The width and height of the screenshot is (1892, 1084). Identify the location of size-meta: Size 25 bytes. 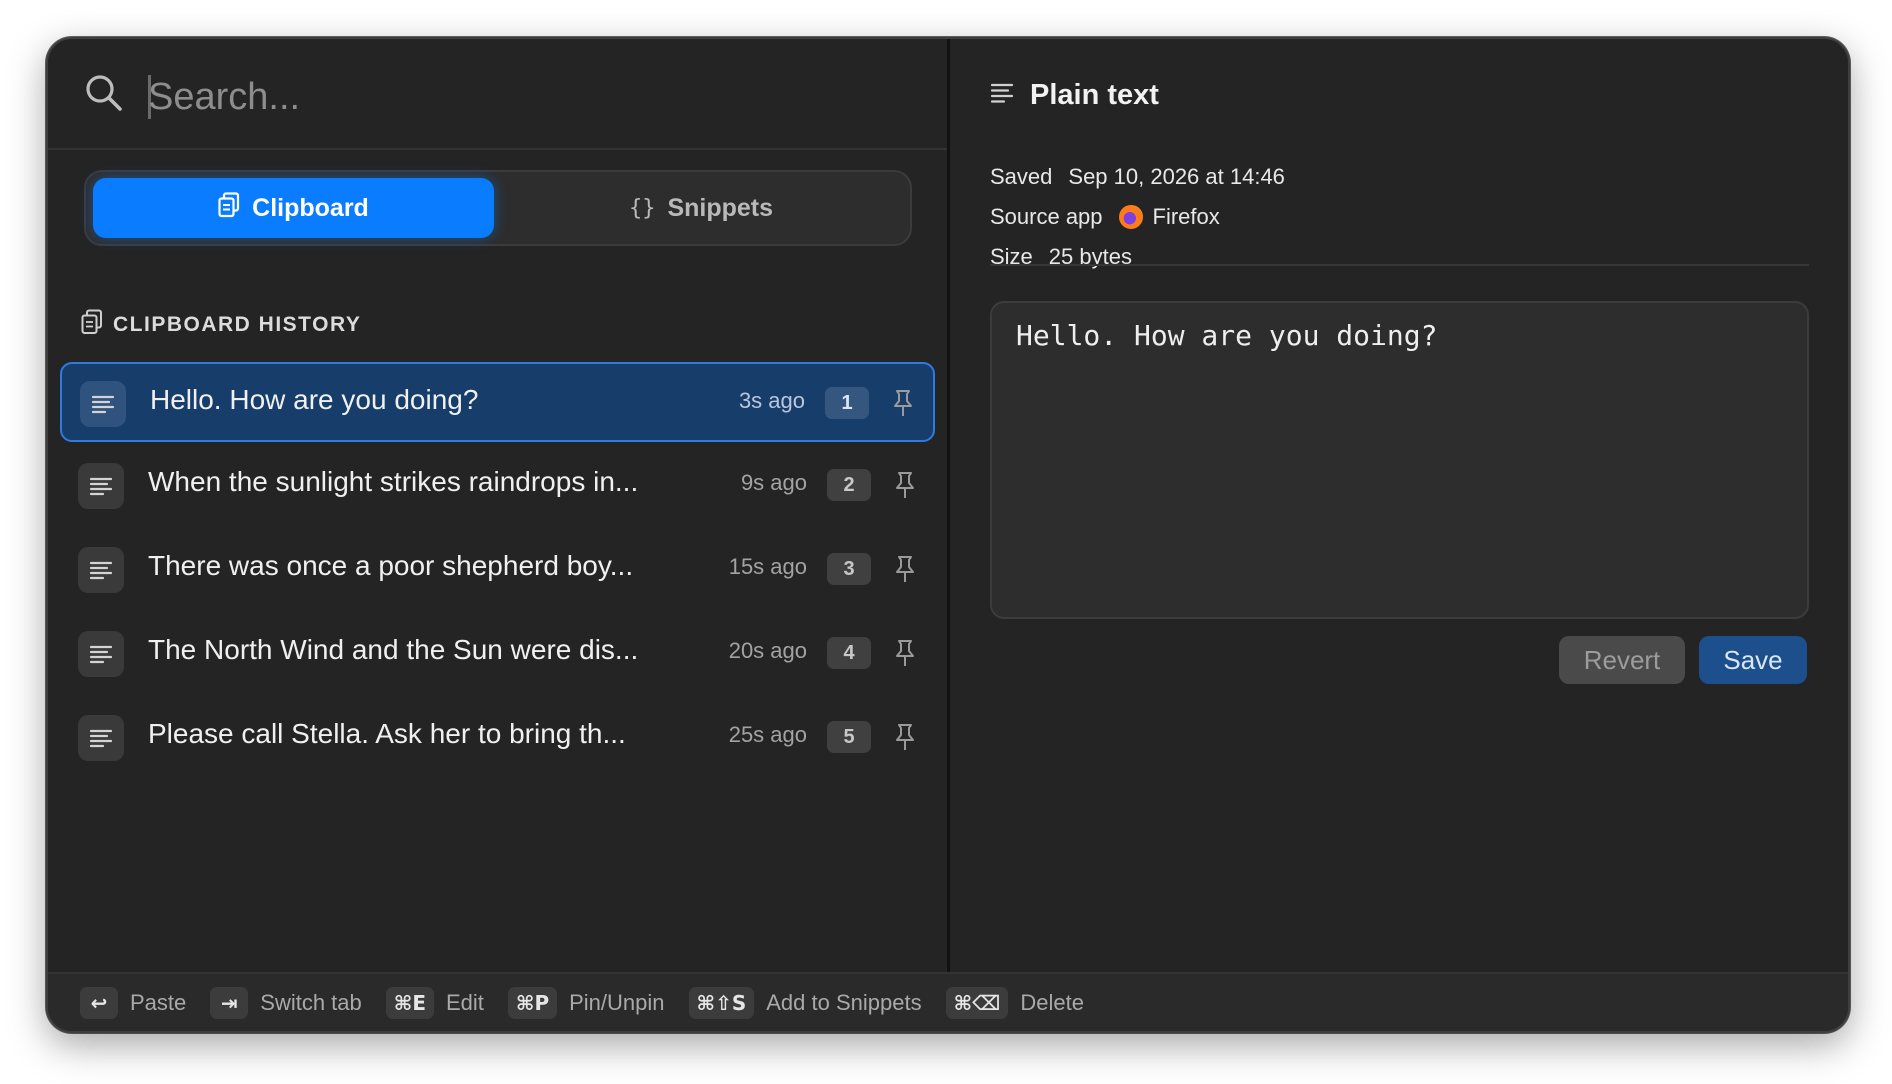
(1061, 257).